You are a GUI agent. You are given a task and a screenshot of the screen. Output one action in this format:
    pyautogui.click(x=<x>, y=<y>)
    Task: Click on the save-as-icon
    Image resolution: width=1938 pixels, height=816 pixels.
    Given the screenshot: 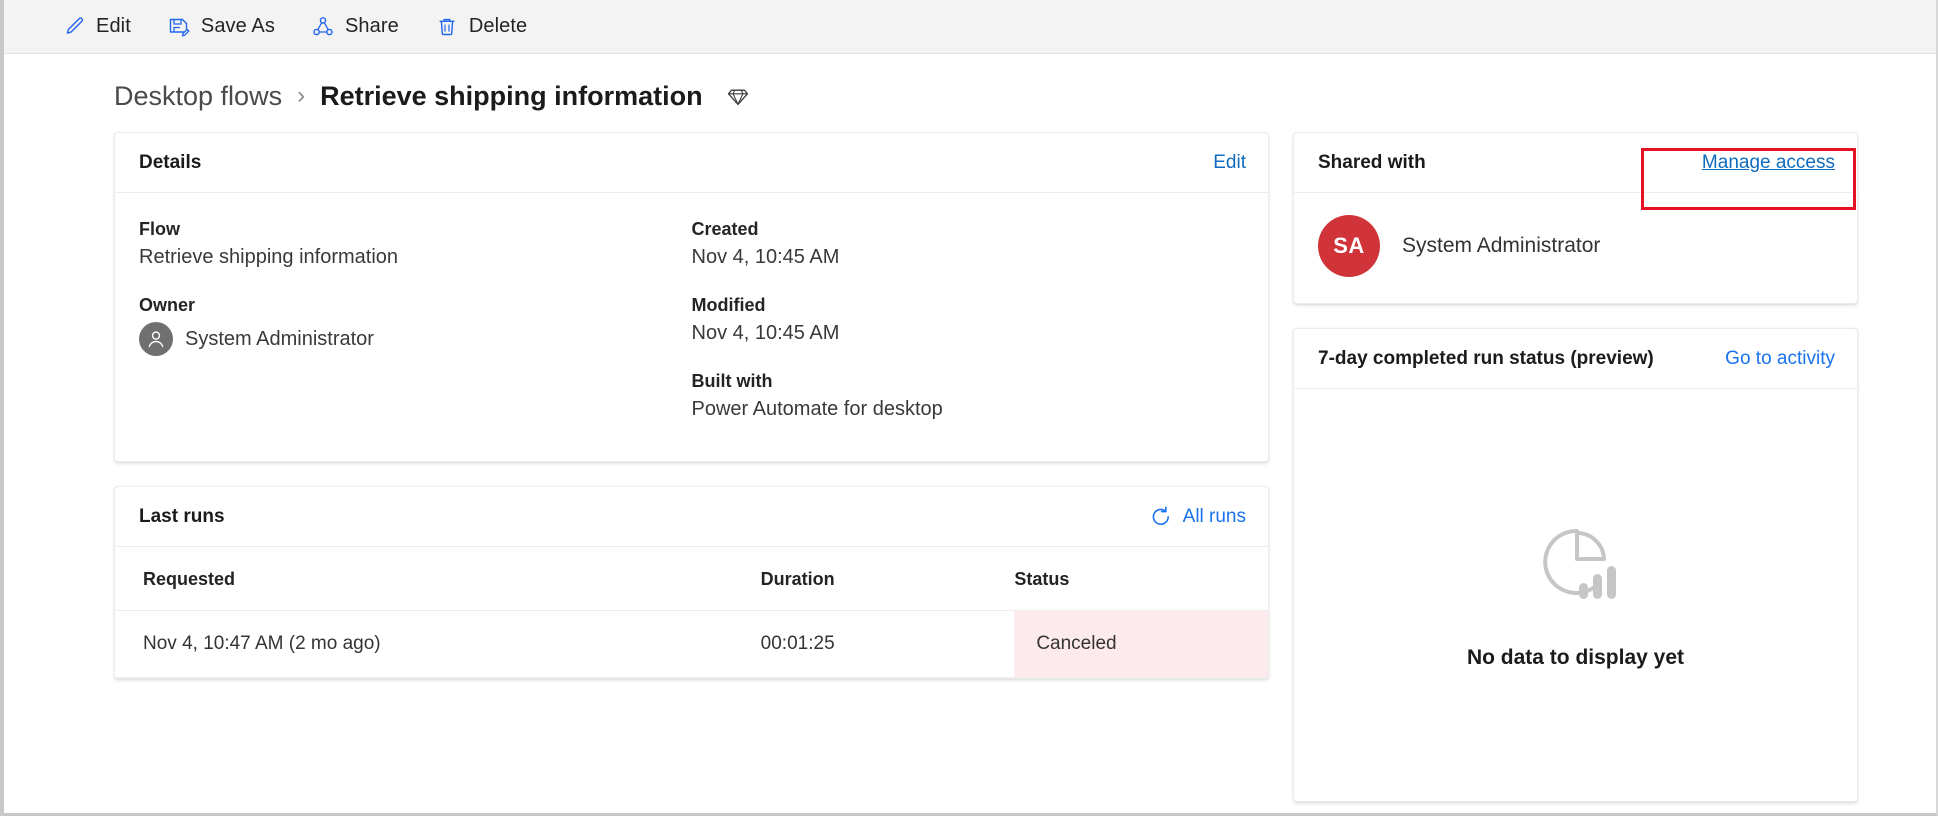 What is the action you would take?
    pyautogui.click(x=179, y=27)
    